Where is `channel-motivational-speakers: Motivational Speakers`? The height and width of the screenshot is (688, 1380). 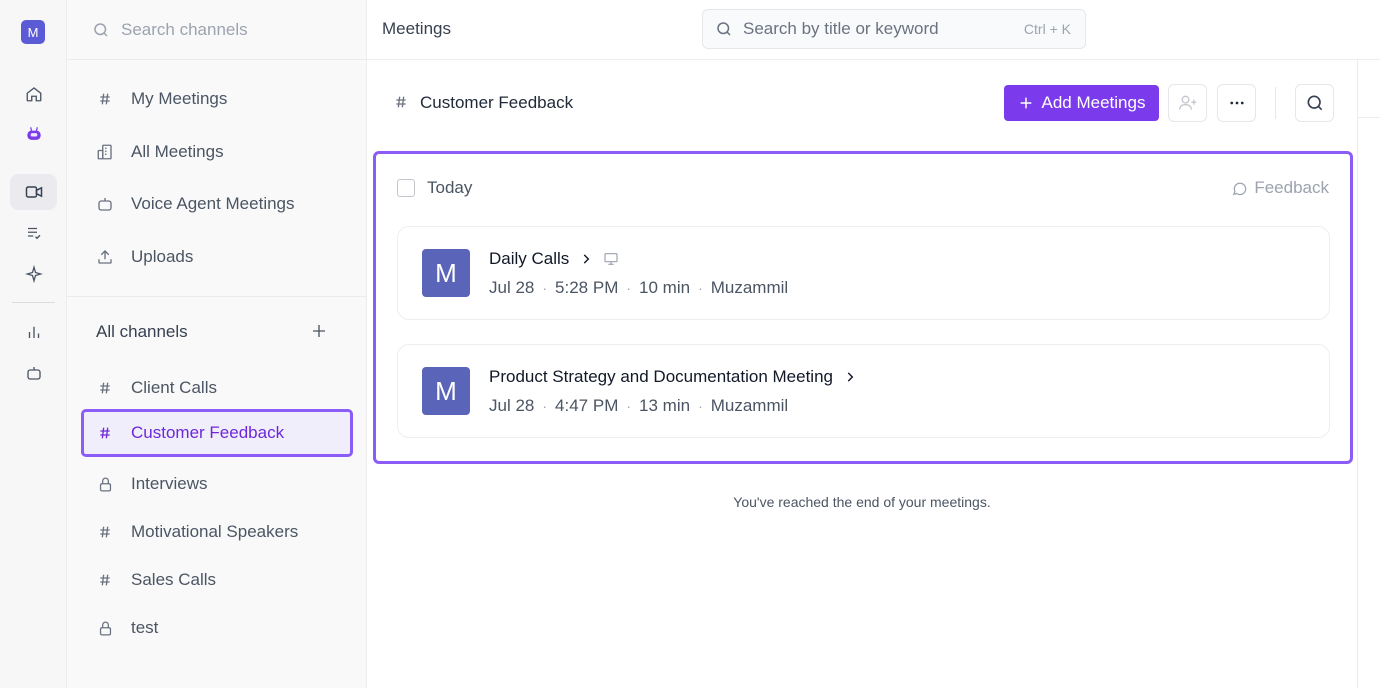
channel-motivational-speakers: Motivational Speakers is located at coordinates (217, 532).